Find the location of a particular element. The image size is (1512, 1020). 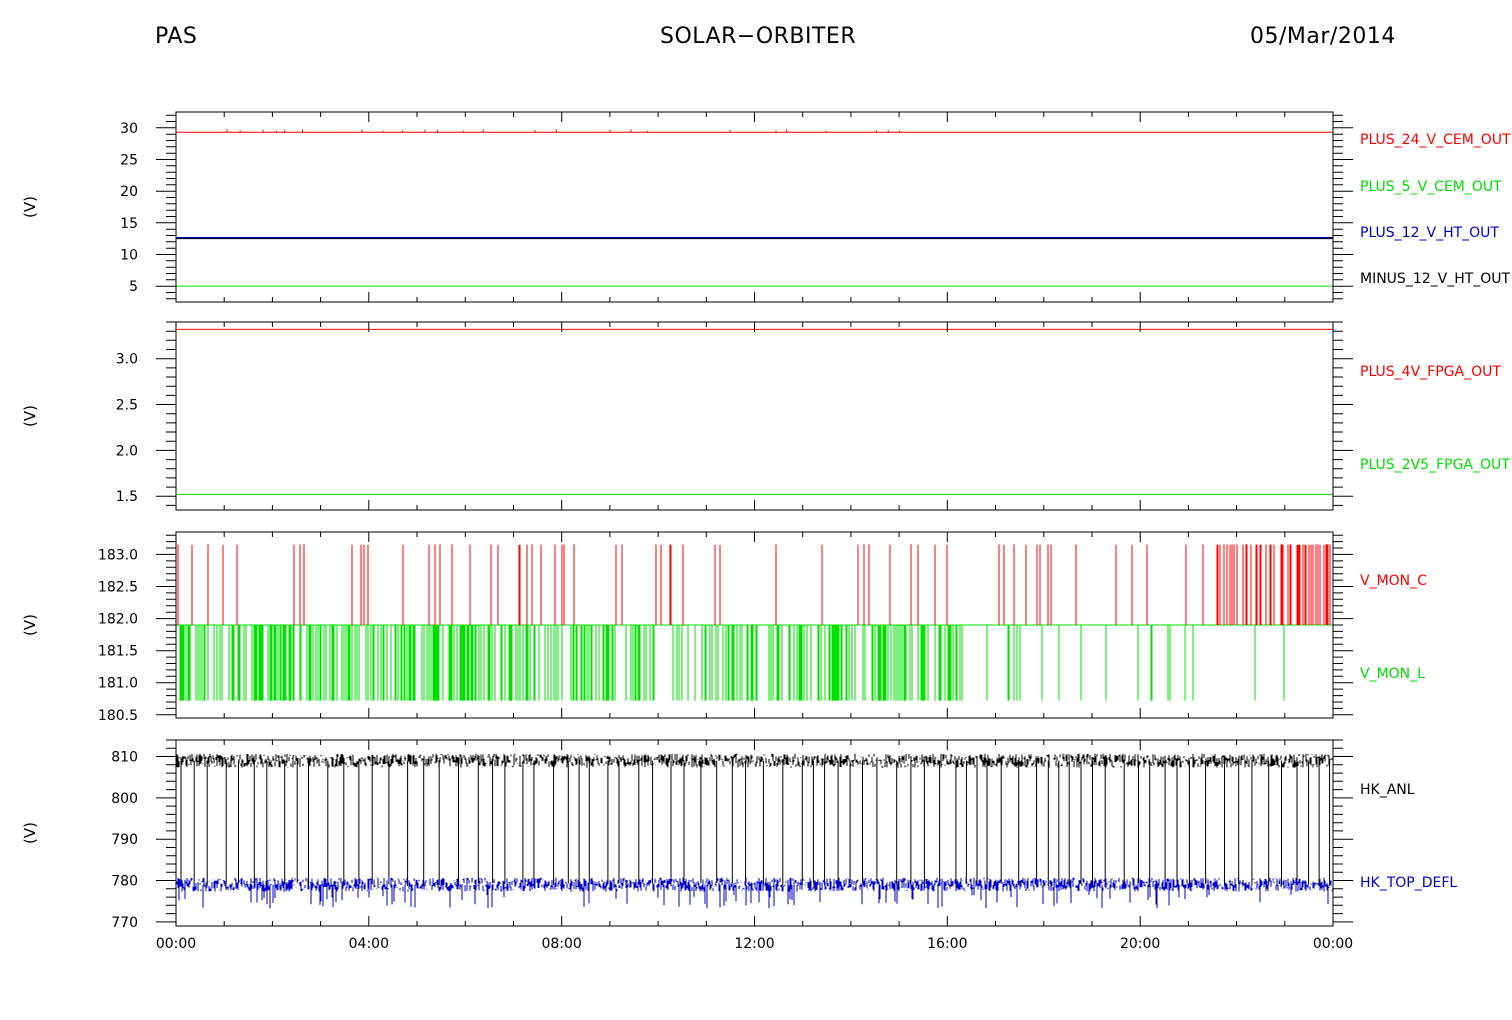

y-tick-label: 780 is located at coordinates (124, 882).